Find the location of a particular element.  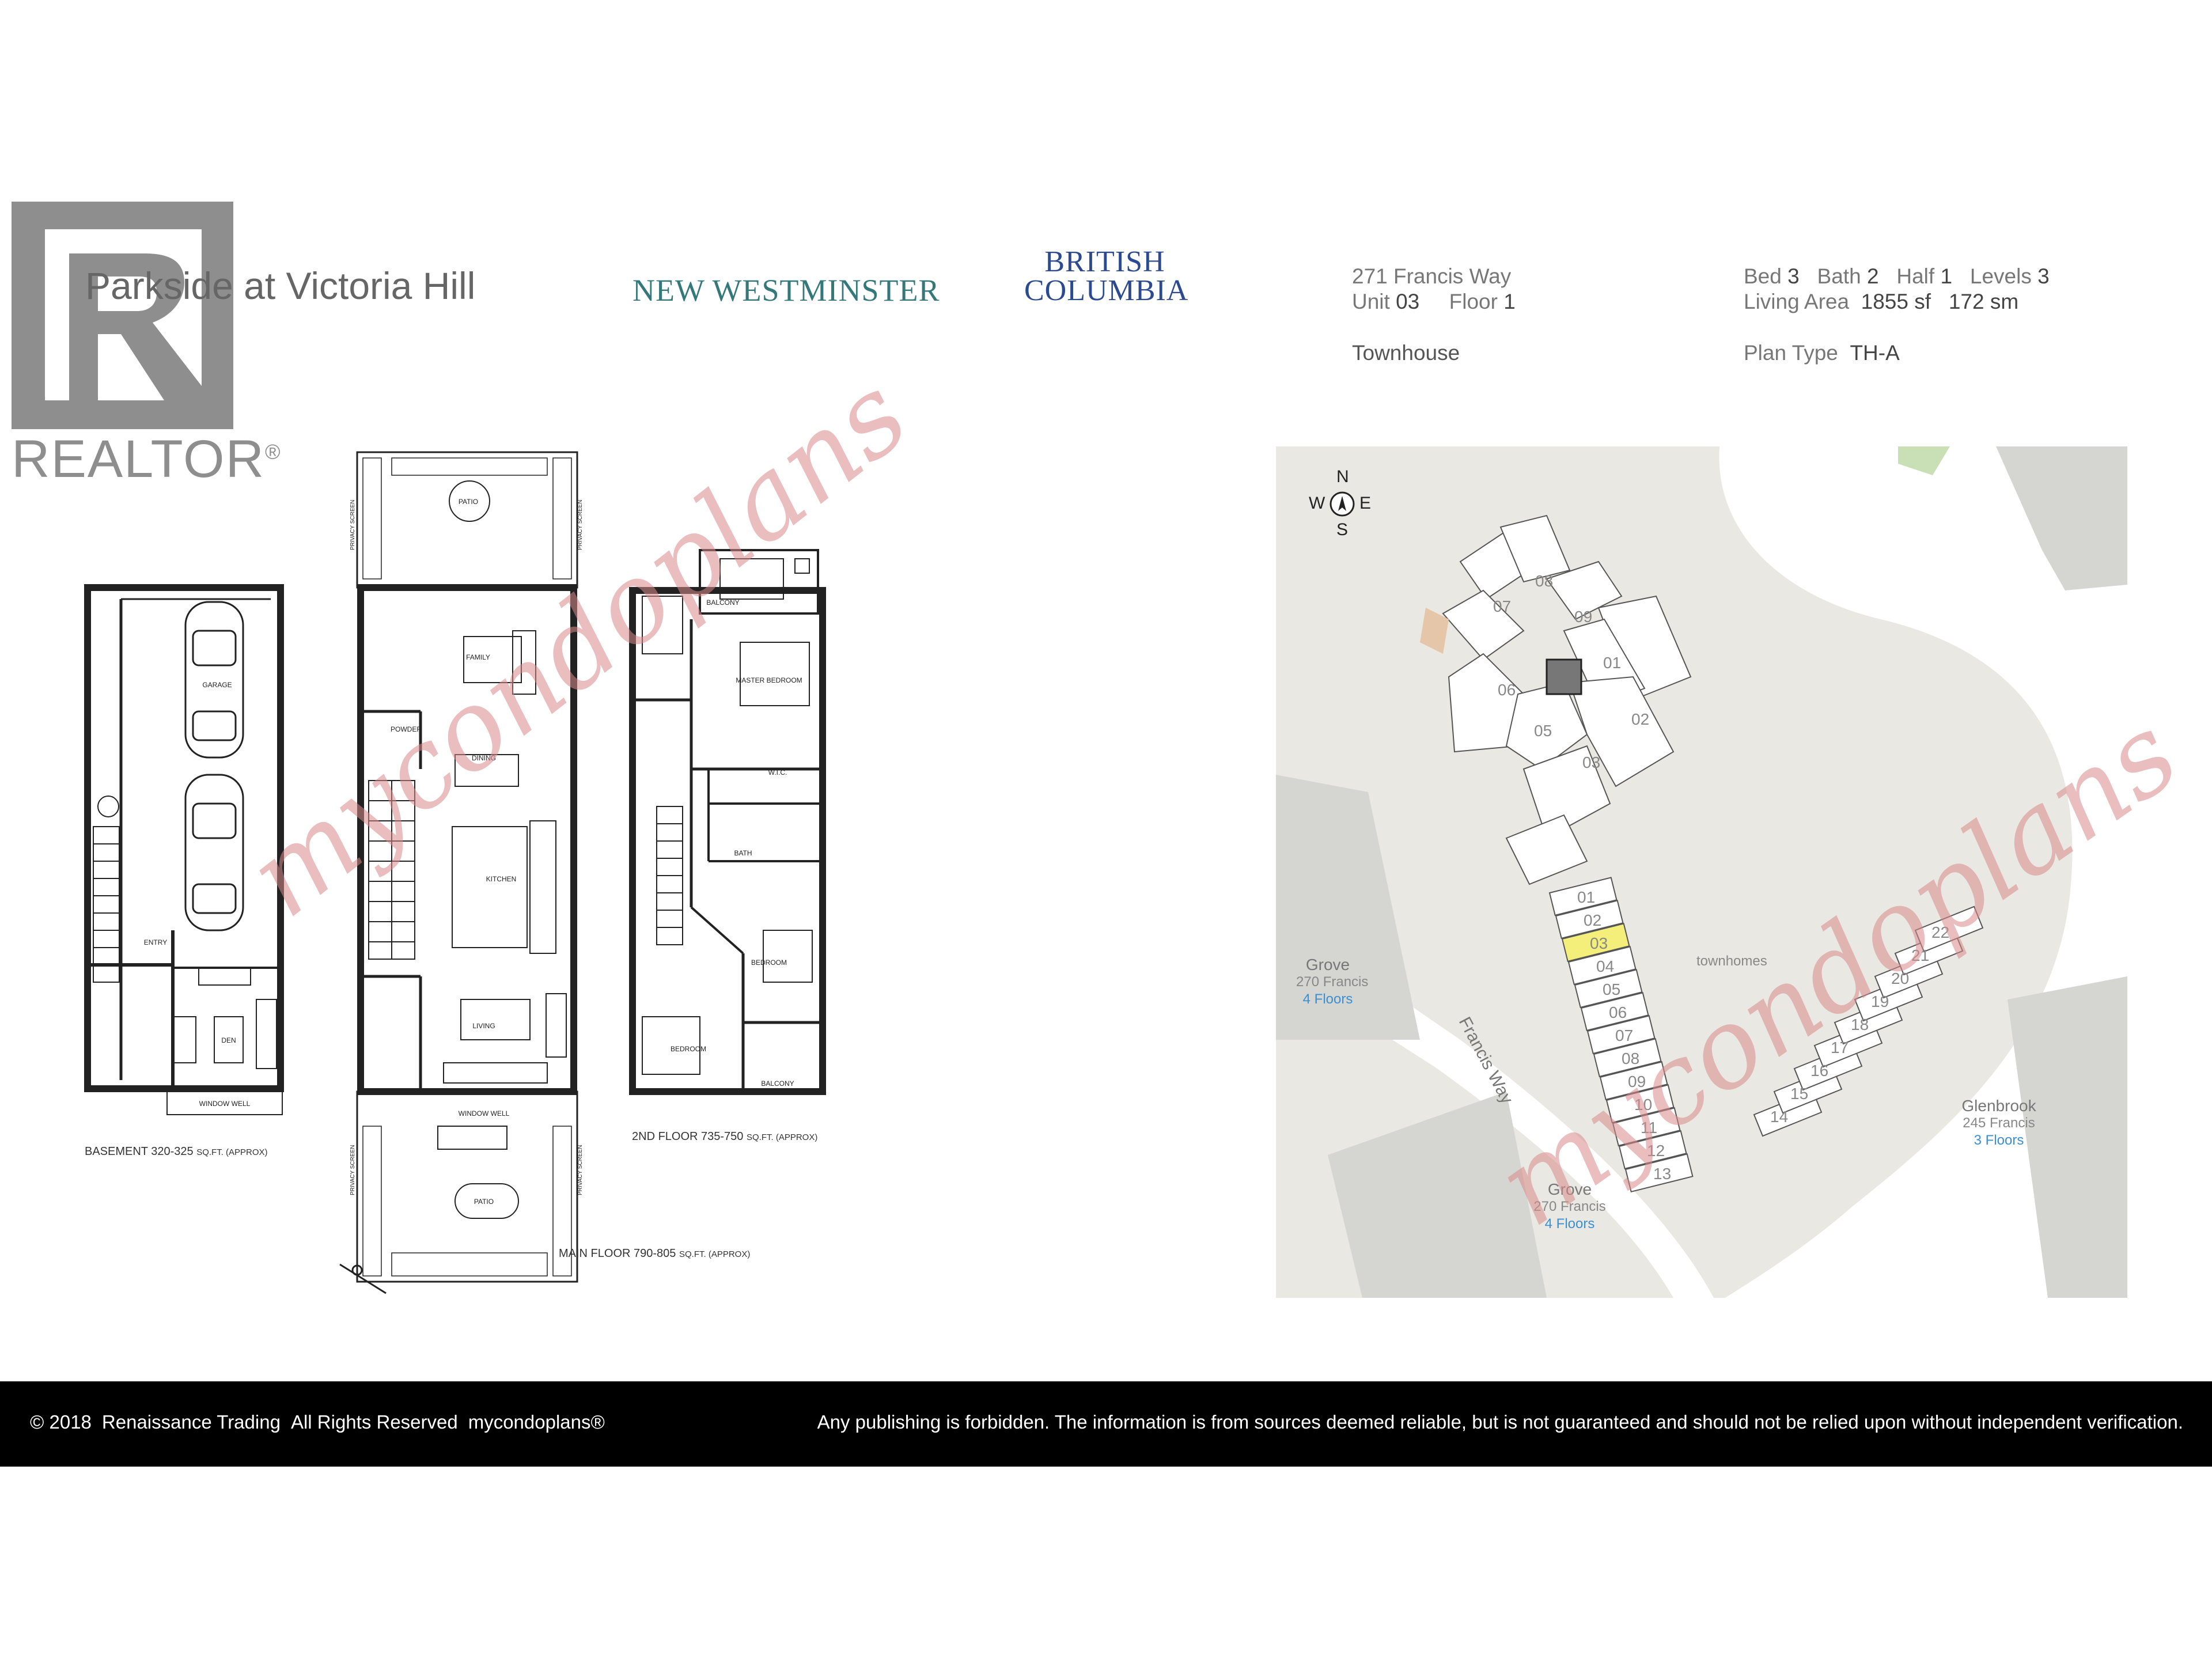

compass-east: E is located at coordinates (1365, 503).